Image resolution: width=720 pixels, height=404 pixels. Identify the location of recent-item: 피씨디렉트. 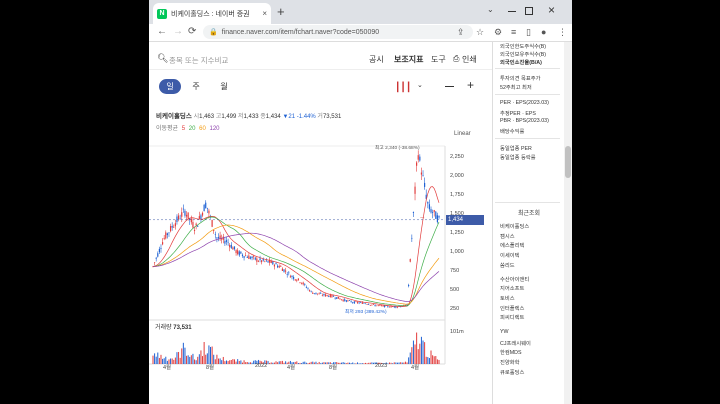
(512, 317).